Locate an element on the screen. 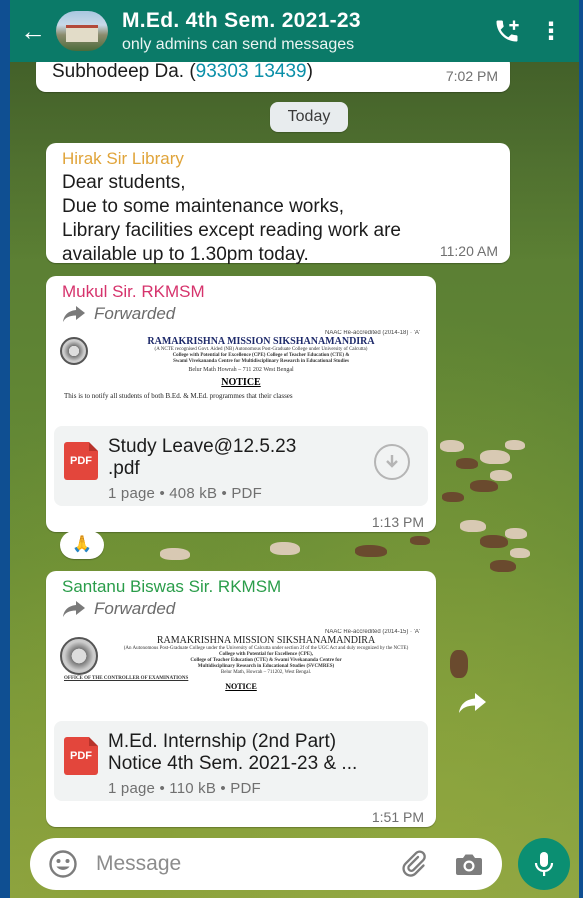  message-time: 1:13 PM is located at coordinates (397, 522).